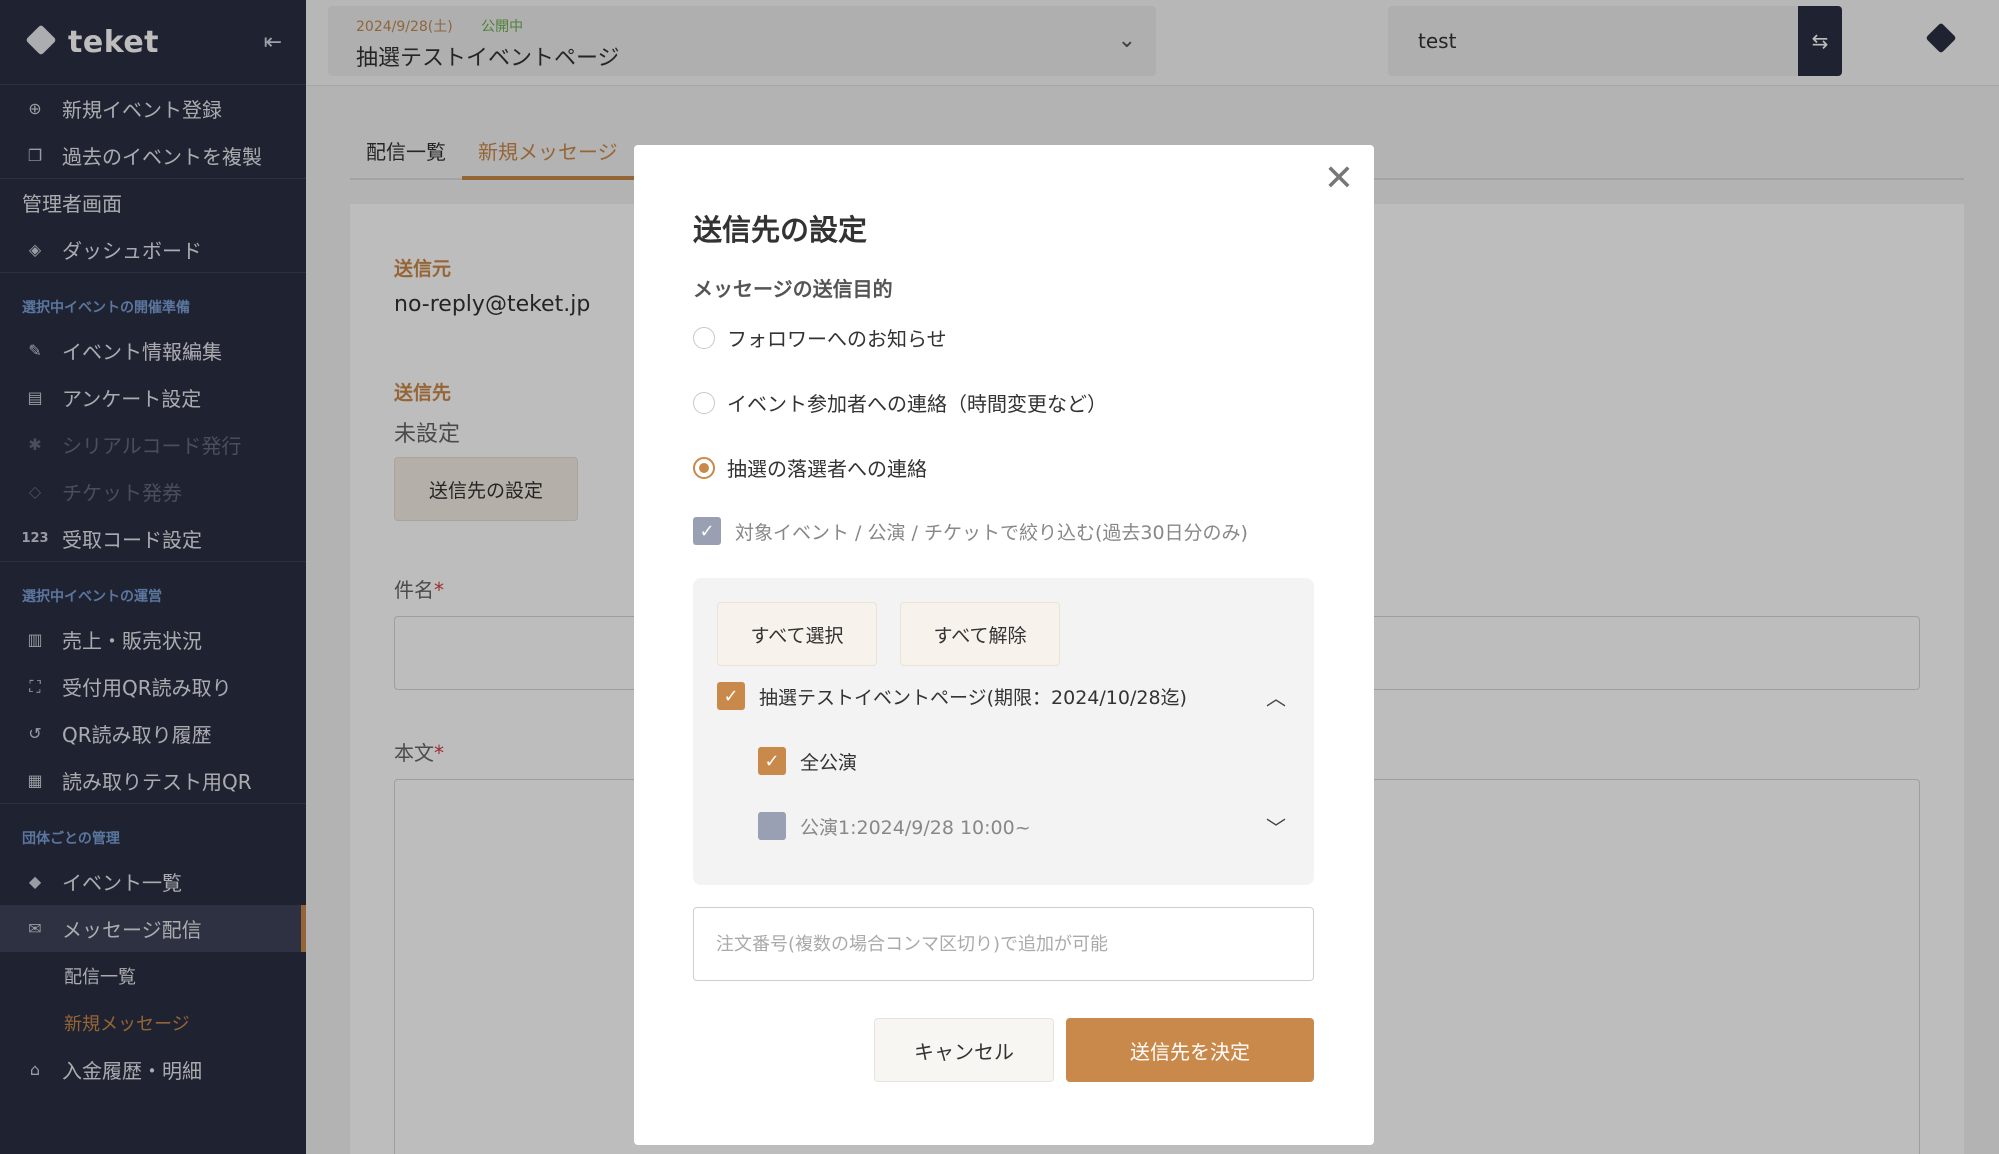  I want to click on event-entry-label: 抽選テストイベントページ(期限：2024/10/28迄), so click(973, 697).